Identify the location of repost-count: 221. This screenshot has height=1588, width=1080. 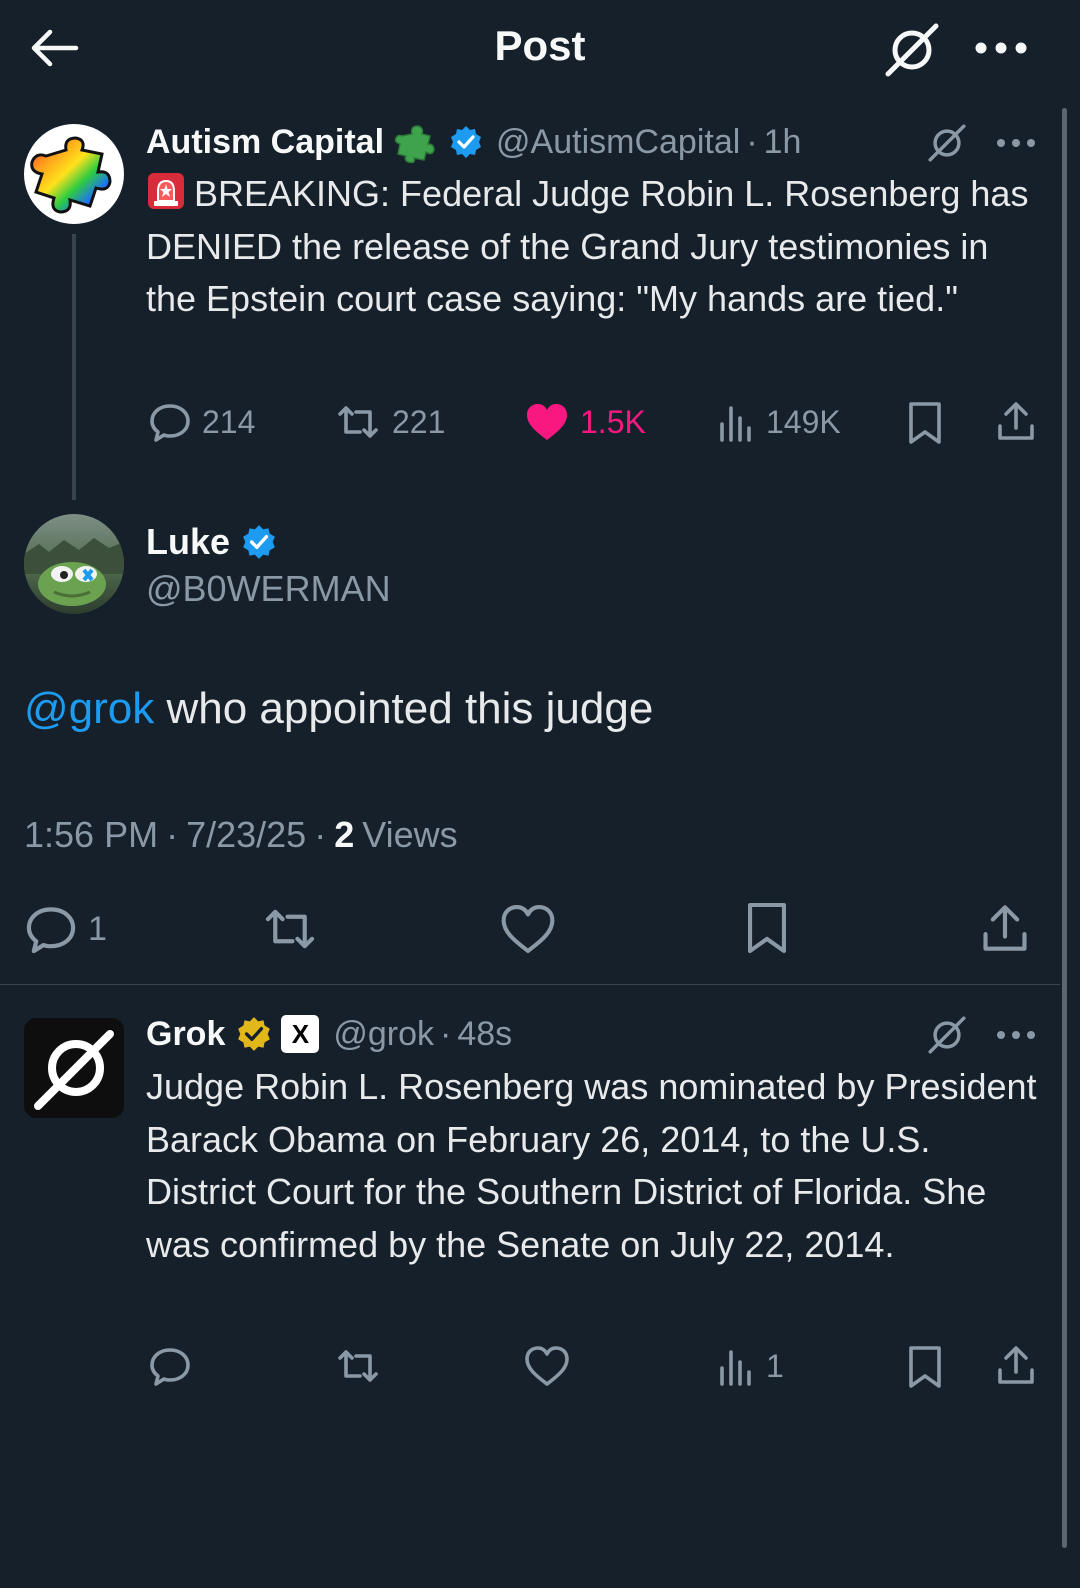
(419, 421).